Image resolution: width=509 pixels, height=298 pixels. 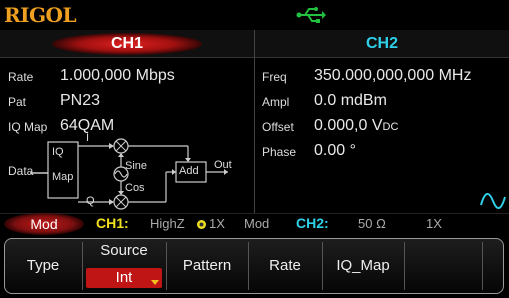 I want to click on dropdown-arrow-icon, so click(x=155, y=282).